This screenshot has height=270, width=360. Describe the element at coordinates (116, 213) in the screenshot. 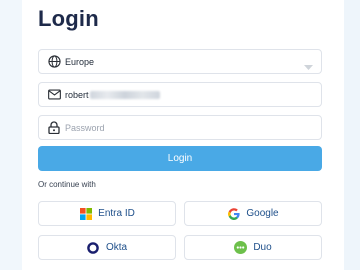

I see `entra-id-label: Entra ID` at that location.